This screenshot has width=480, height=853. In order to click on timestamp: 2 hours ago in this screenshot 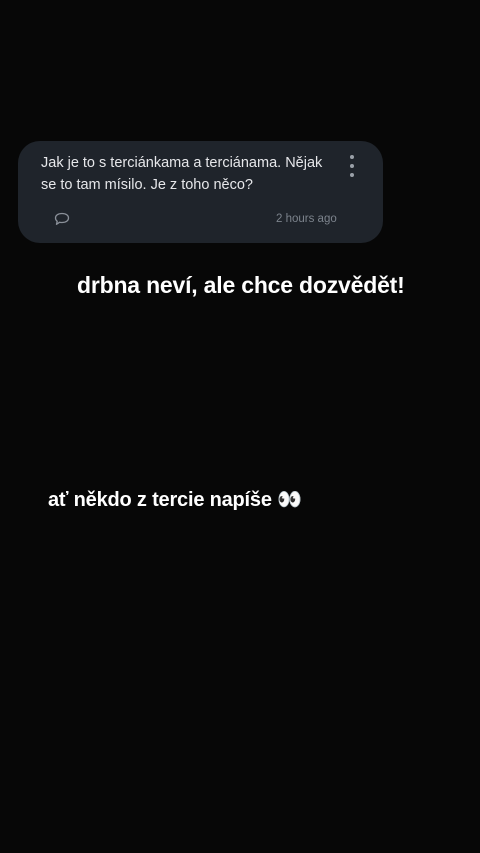, I will do `click(306, 219)`.